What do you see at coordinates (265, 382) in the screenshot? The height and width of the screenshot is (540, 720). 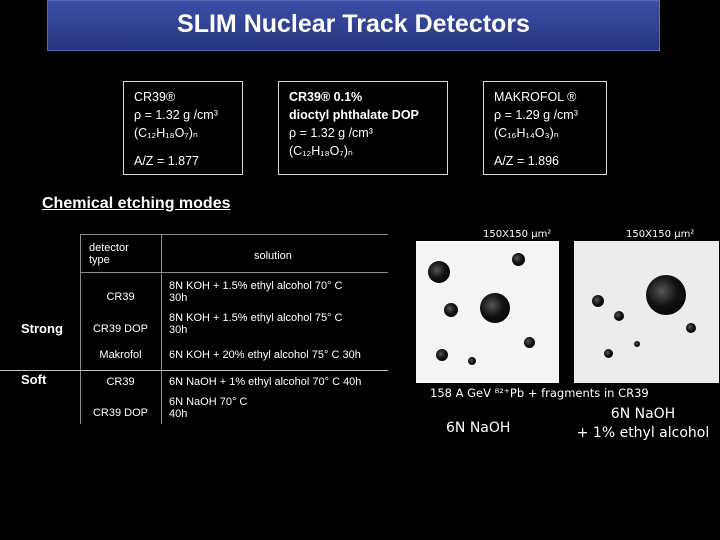 I see `table-row-solution: 6N NaOH + 1% ethyl alcohol 70° C 40h` at bounding box center [265, 382].